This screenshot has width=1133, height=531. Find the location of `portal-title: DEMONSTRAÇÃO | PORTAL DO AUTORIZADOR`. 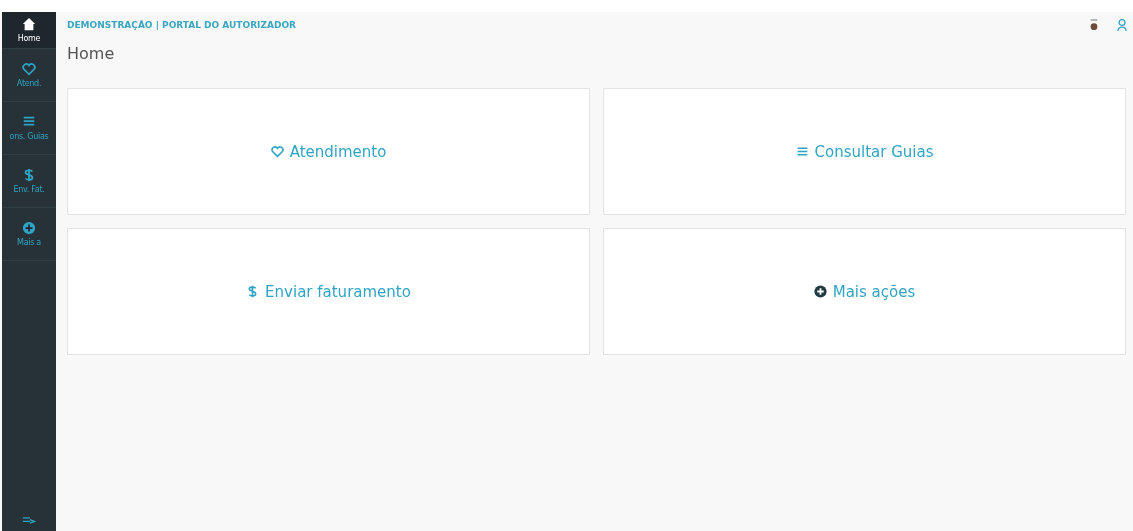

portal-title: DEMONSTRAÇÃO | PORTAL DO AUTORIZADOR is located at coordinates (182, 25).